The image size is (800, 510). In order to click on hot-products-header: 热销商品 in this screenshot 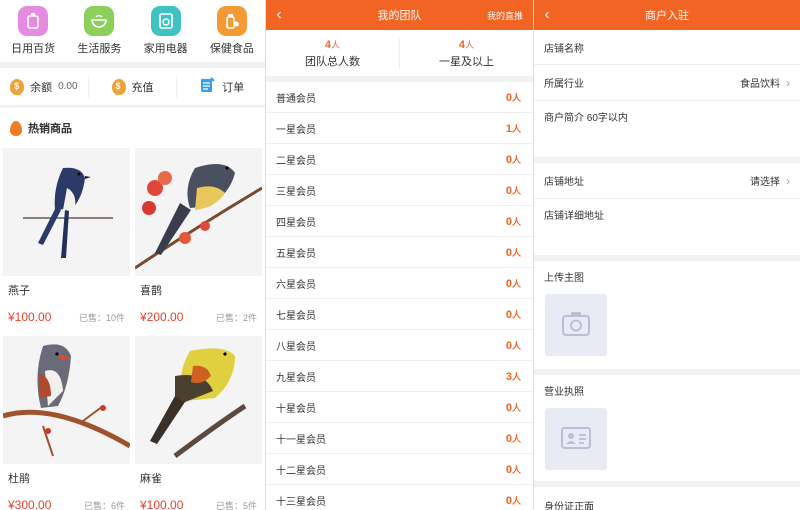, I will do `click(132, 128)`.